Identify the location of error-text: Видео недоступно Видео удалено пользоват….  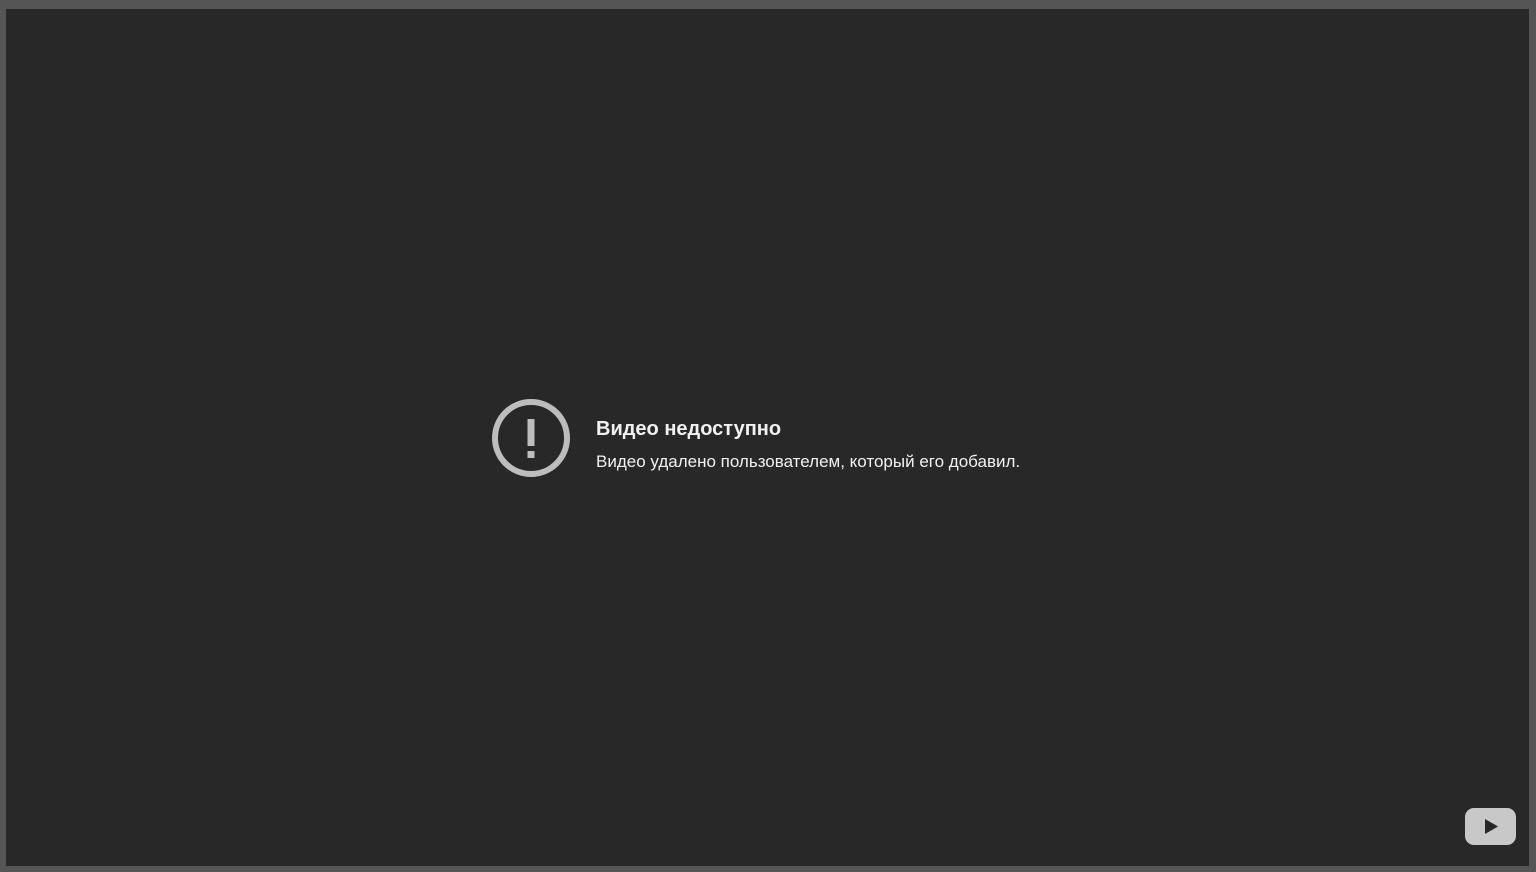
(808, 435).